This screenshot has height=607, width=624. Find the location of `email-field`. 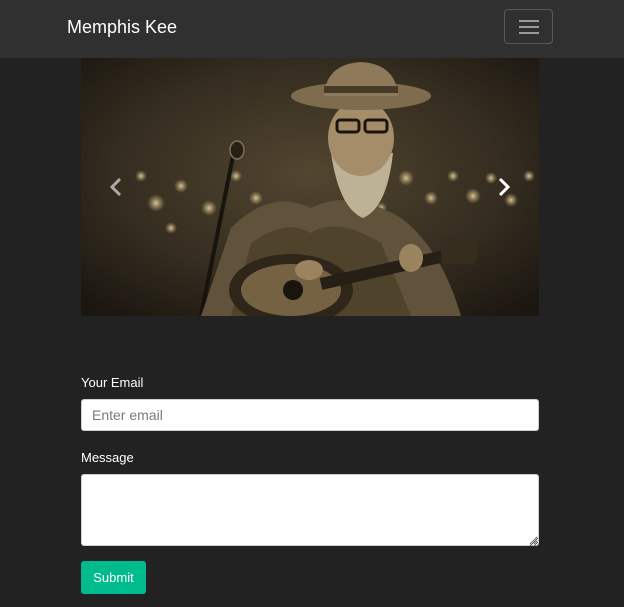

email-field is located at coordinates (310, 415).